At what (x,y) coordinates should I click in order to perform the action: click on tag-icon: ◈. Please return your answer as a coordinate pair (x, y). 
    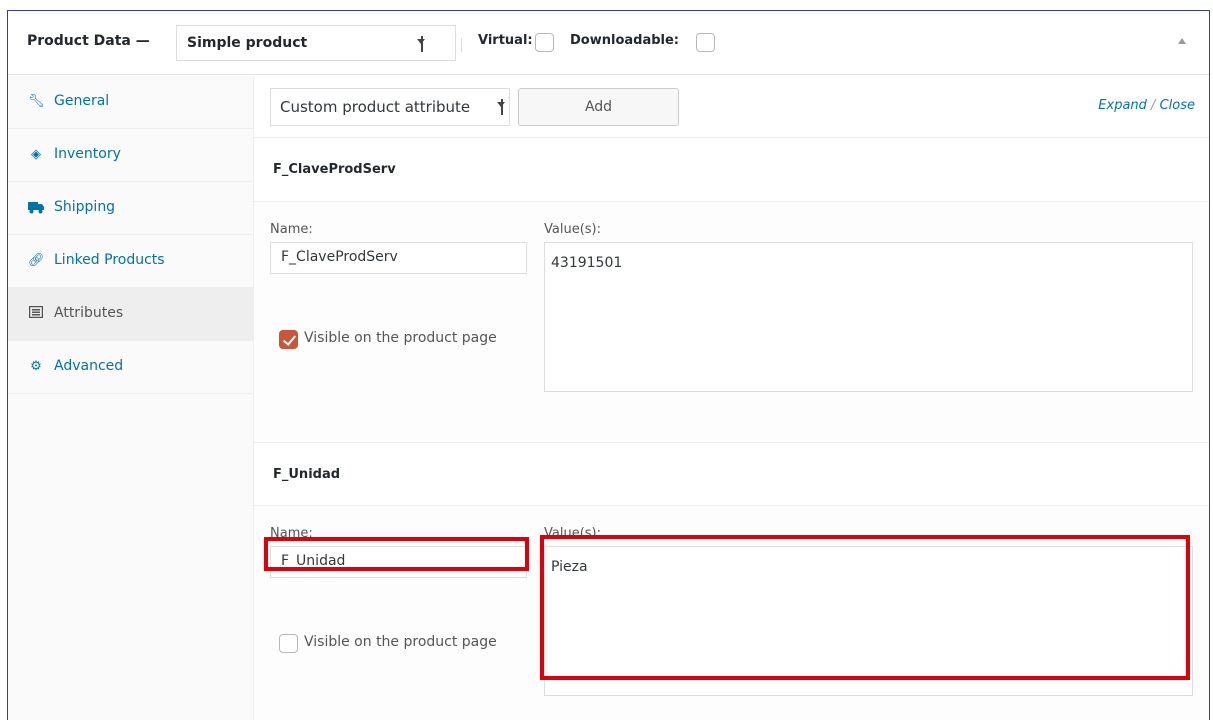
    Looking at the image, I should click on (36, 154).